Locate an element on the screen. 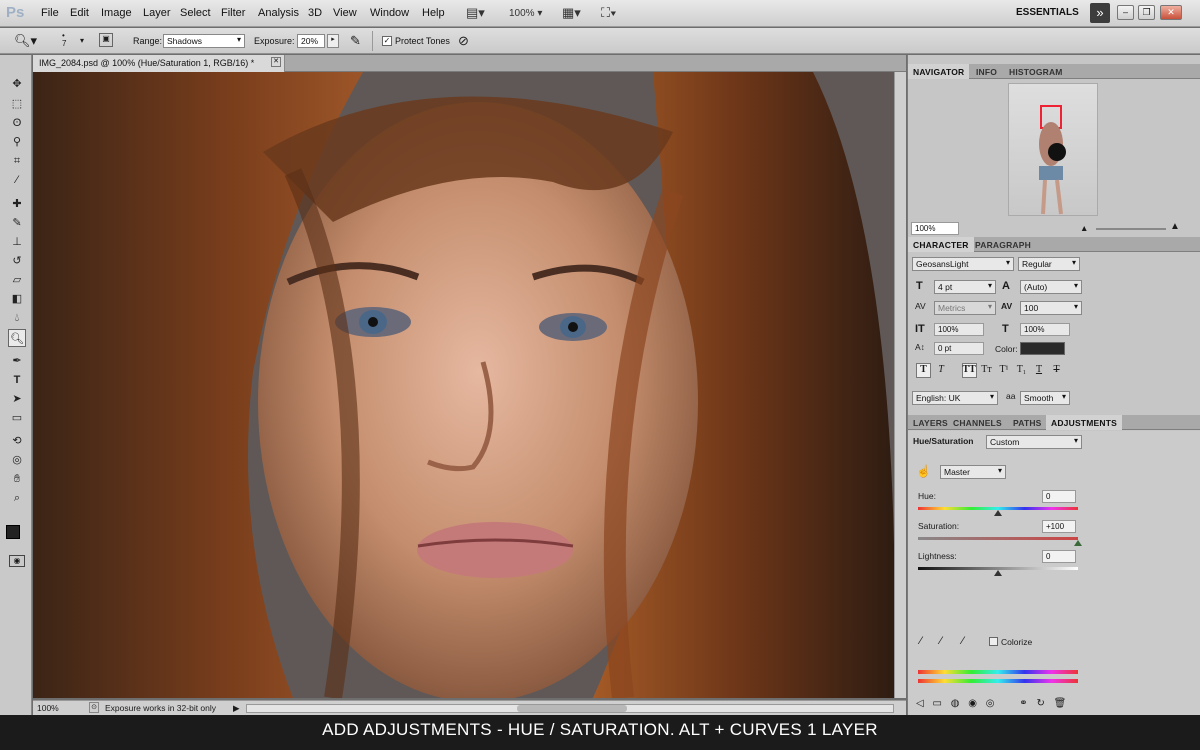 This screenshot has height=750, width=1200. eyedropper-sample-icon: ⁄ is located at coordinates (921, 641).